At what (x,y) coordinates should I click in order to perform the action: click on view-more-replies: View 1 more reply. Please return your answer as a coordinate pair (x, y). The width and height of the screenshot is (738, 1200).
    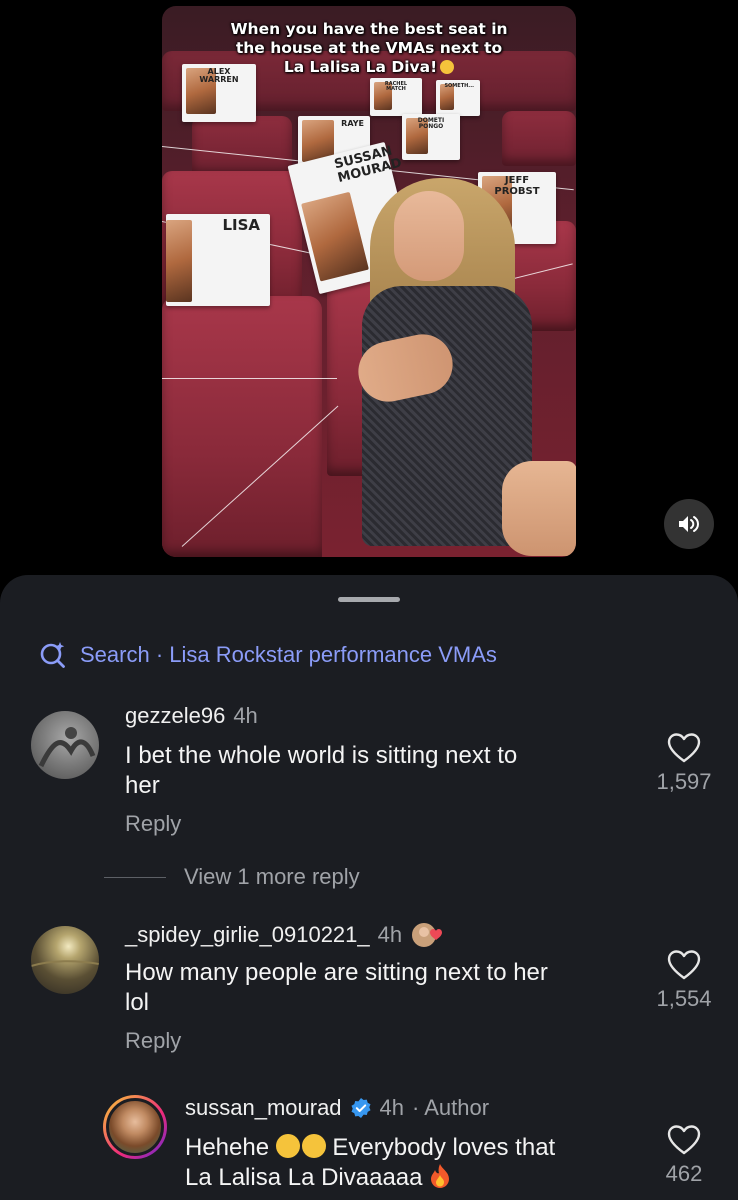
    Looking at the image, I should click on (232, 877).